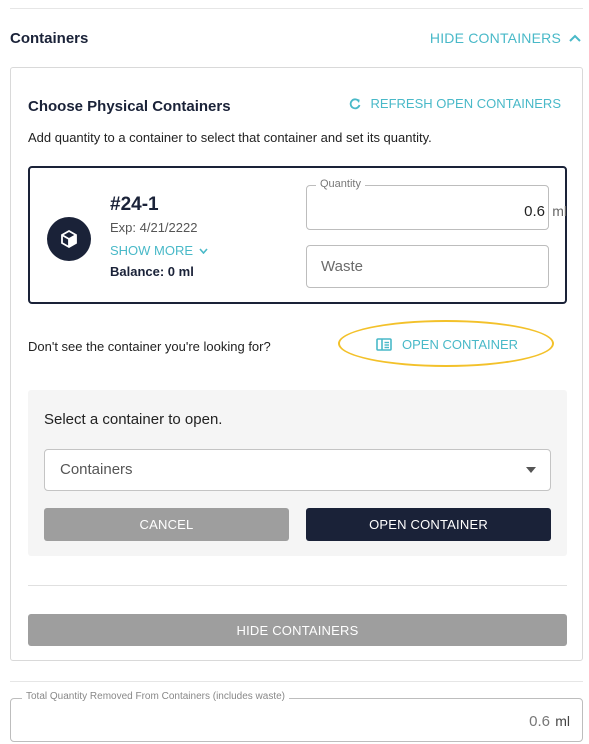 This screenshot has height=744, width=589. I want to click on waste-field, so click(427, 266).